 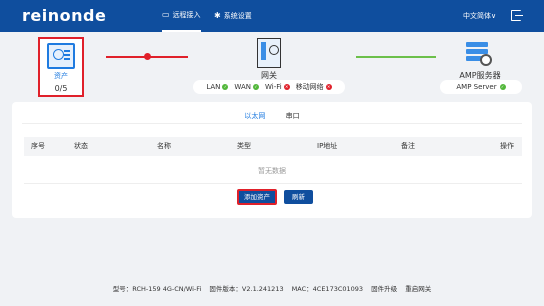 I want to click on logout-icon, so click(x=517, y=15).